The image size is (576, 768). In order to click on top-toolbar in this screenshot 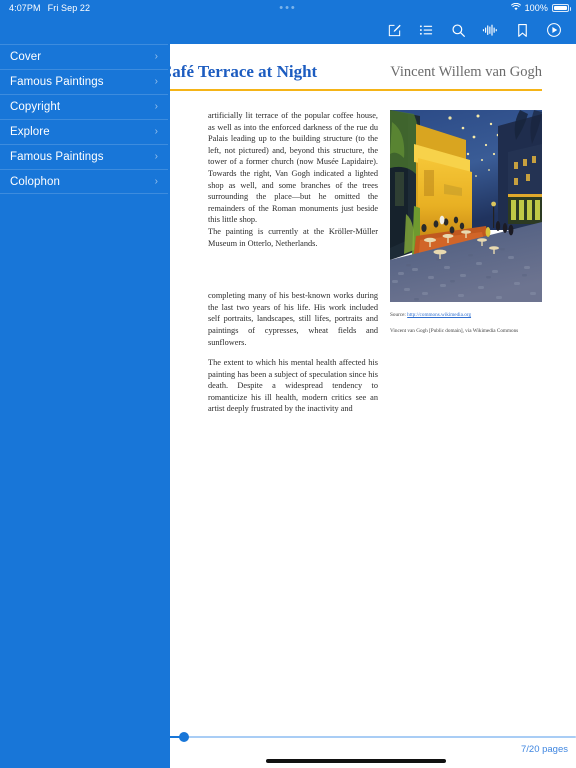, I will do `click(288, 30)`.